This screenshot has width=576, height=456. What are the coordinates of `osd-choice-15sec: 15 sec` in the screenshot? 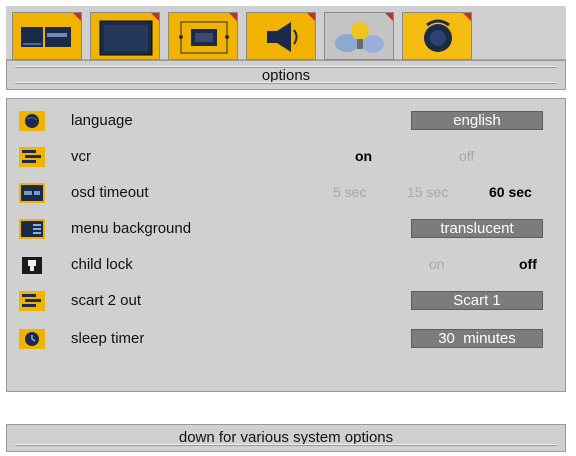 It's located at (427, 192).